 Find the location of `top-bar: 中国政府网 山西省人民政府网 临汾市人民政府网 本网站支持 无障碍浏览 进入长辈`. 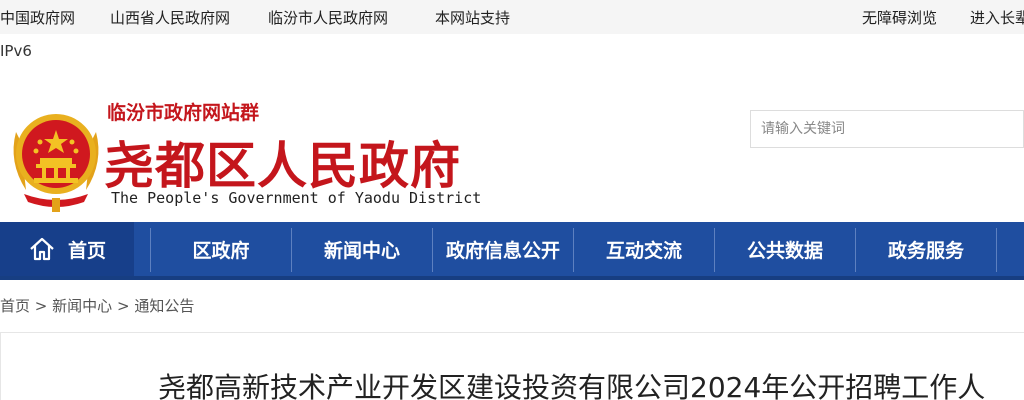

top-bar: 中国政府网 山西省人民政府网 临汾市人民政府网 本网站支持 无障碍浏览 进入长辈 is located at coordinates (512, 17).